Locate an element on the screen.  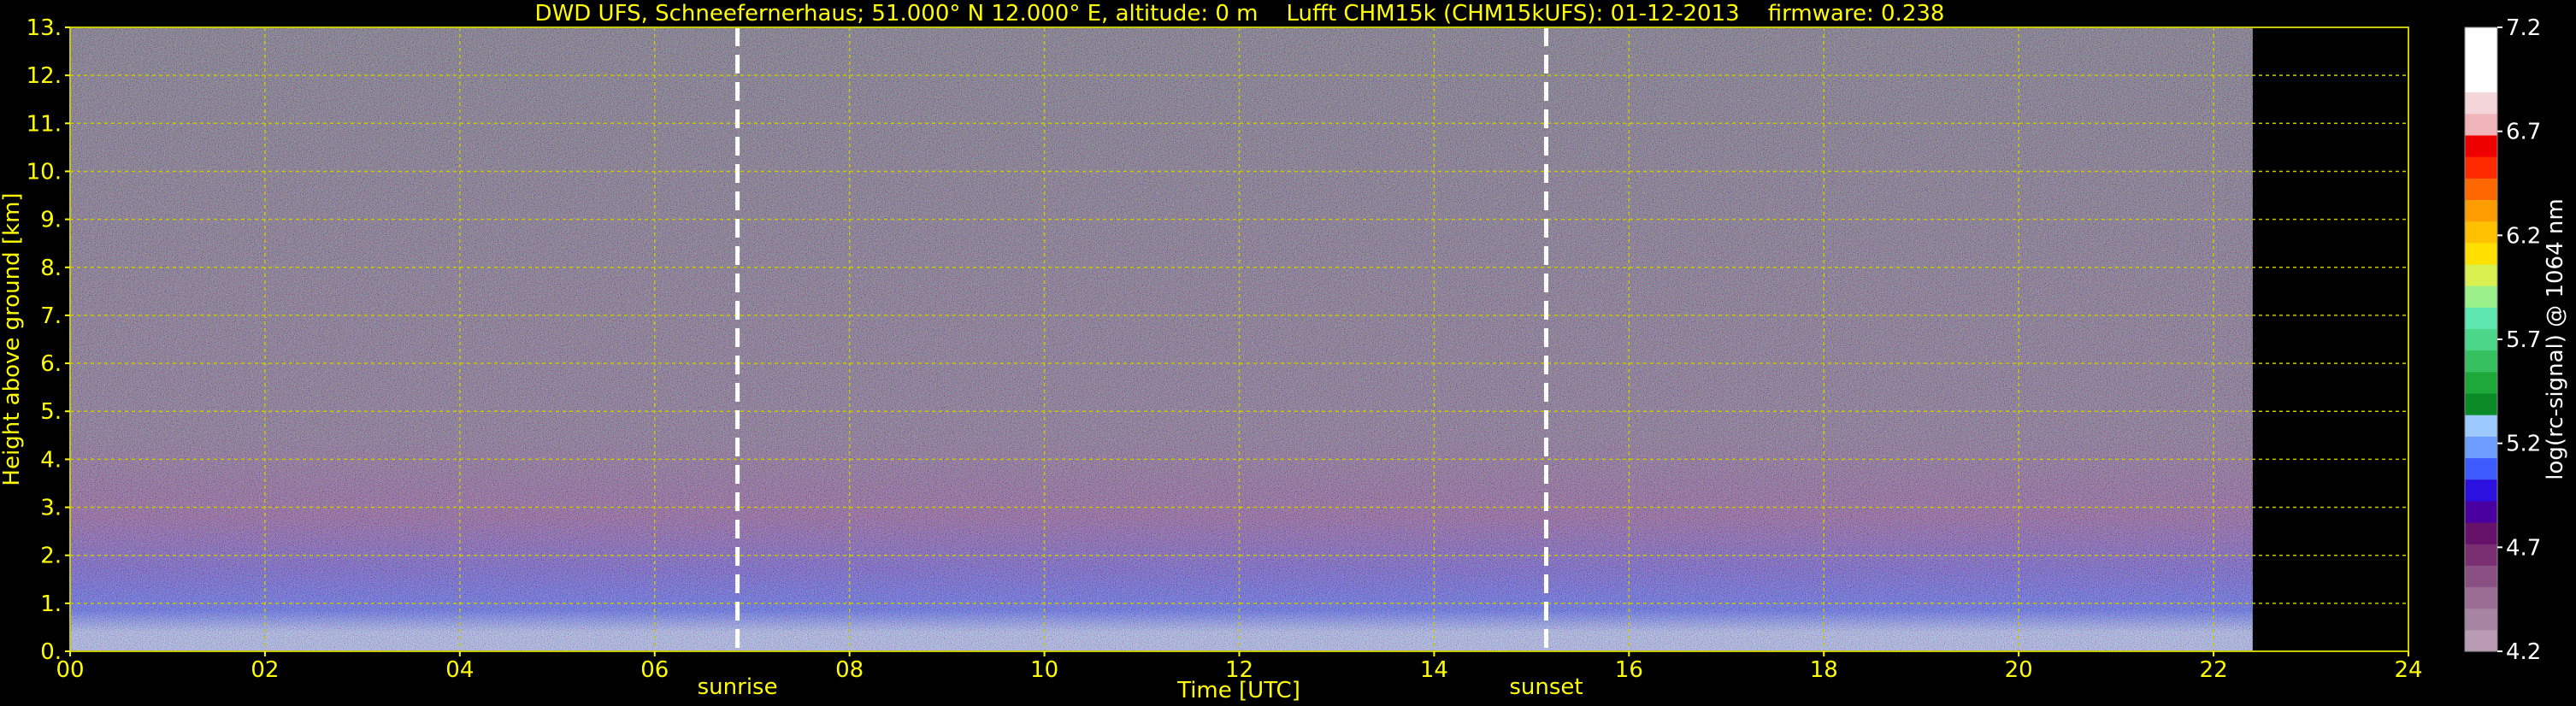
y-tick-label: 10. is located at coordinates (44, 172).